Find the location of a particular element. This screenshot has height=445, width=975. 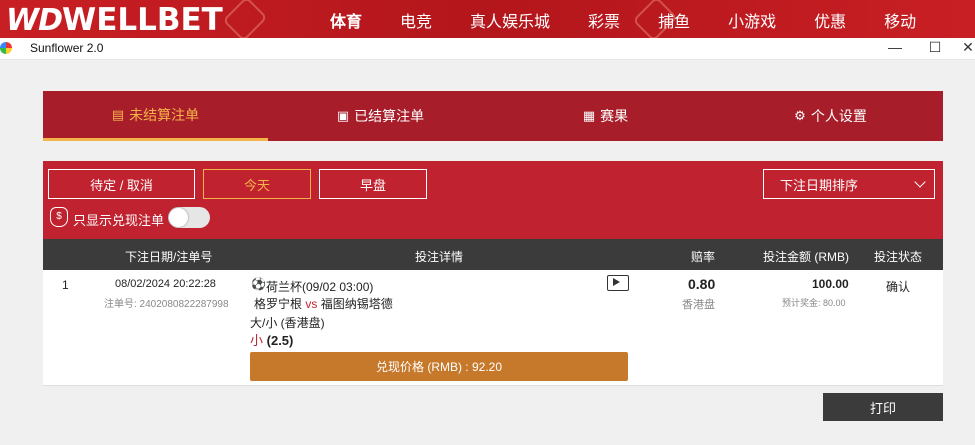

away-team: 福图纳锡塔德 is located at coordinates (356, 304).